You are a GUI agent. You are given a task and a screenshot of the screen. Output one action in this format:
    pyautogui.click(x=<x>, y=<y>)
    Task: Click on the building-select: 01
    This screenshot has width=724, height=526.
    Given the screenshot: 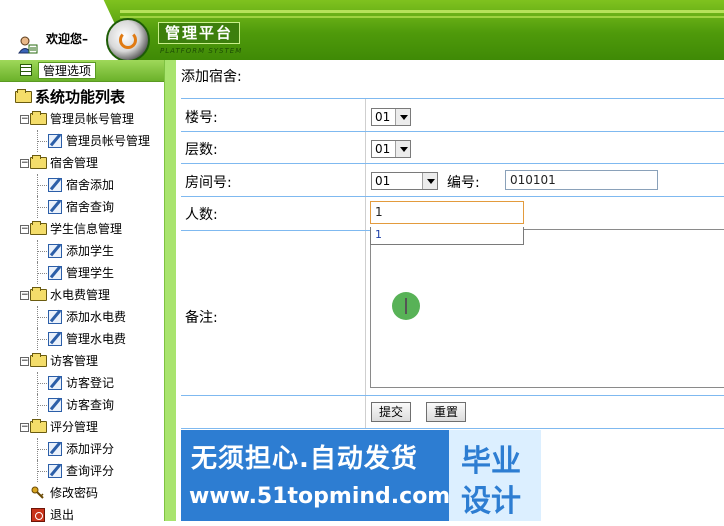 What is the action you would take?
    pyautogui.click(x=391, y=117)
    